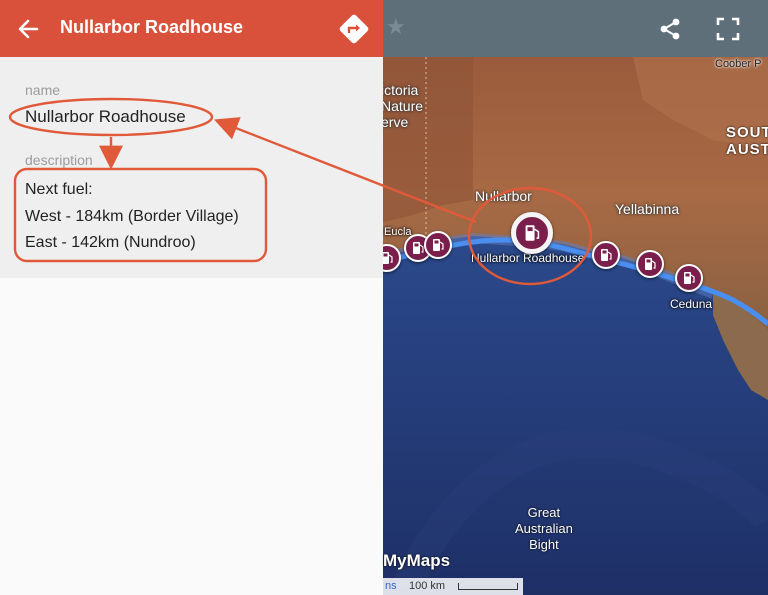  I want to click on name-field-value: Nullarbor Roadhouse, so click(105, 117).